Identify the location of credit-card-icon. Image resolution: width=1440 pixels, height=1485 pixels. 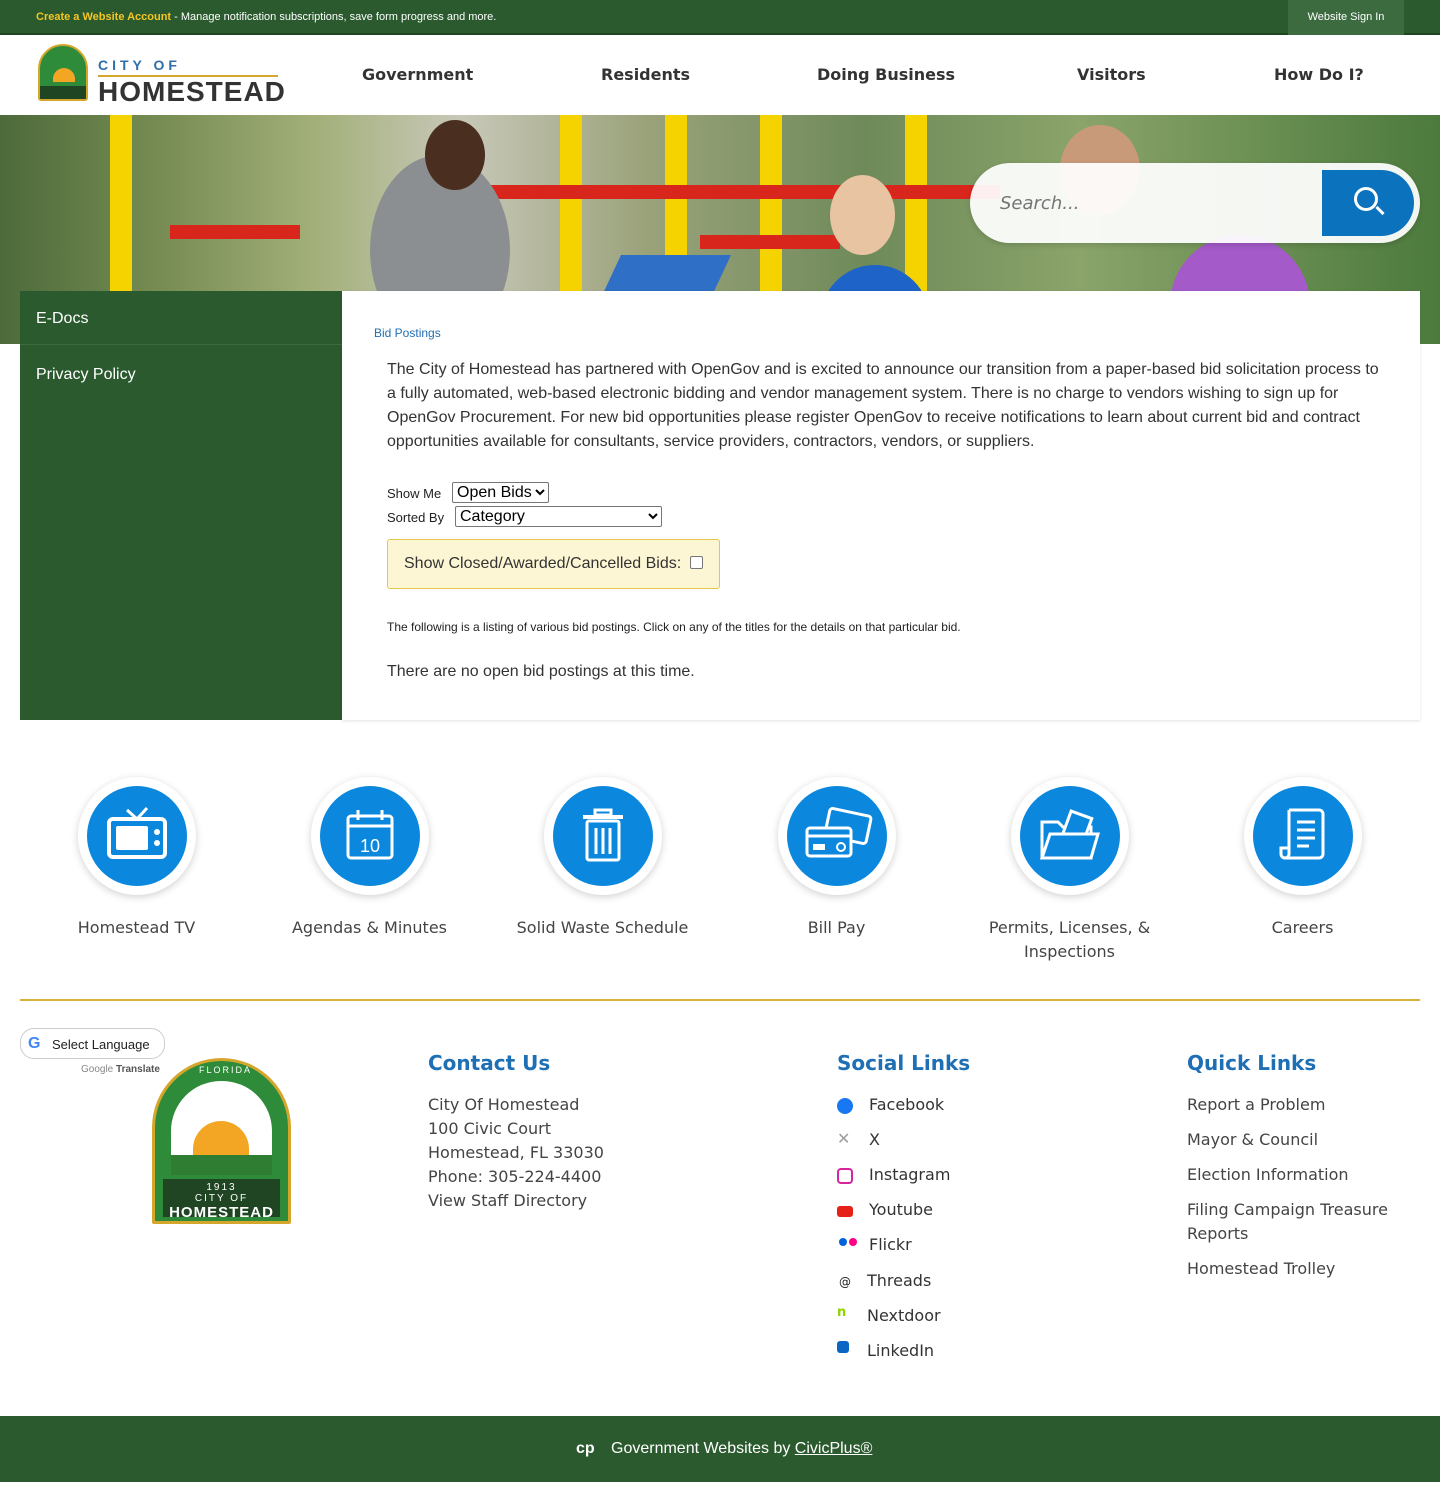
(839, 832).